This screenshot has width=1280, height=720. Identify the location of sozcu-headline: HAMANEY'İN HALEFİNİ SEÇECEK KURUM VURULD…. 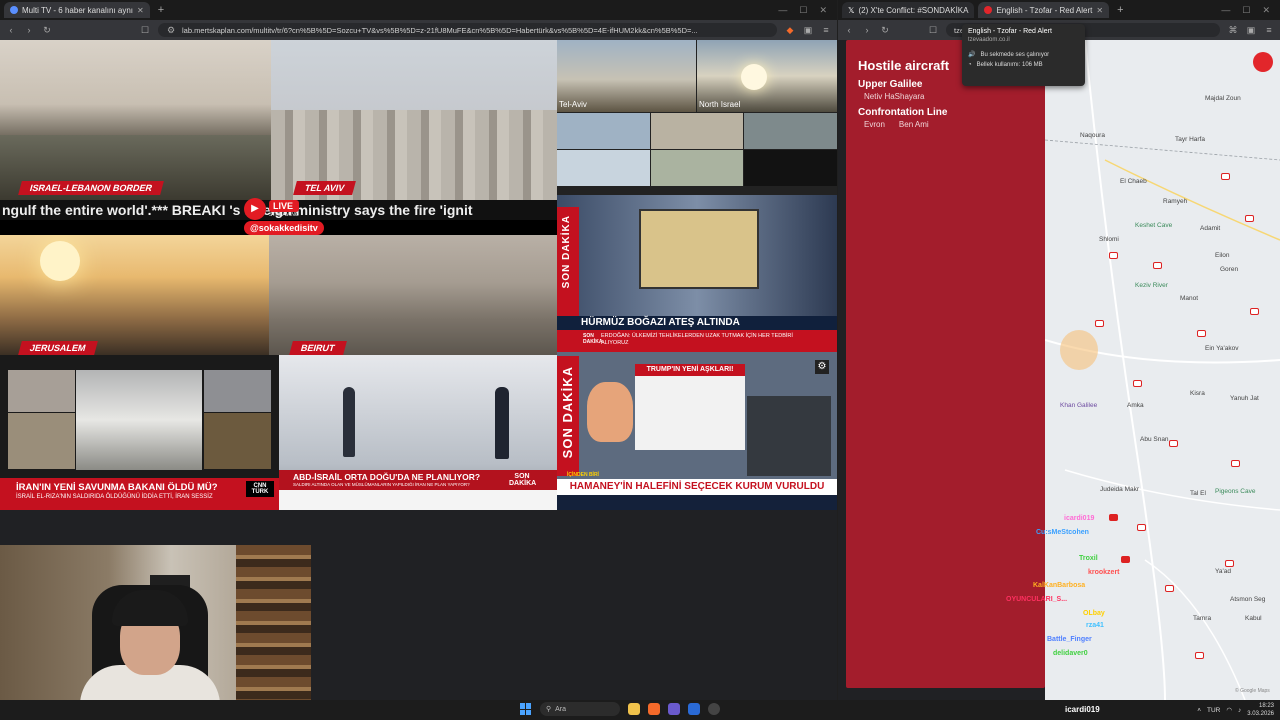
(697, 487).